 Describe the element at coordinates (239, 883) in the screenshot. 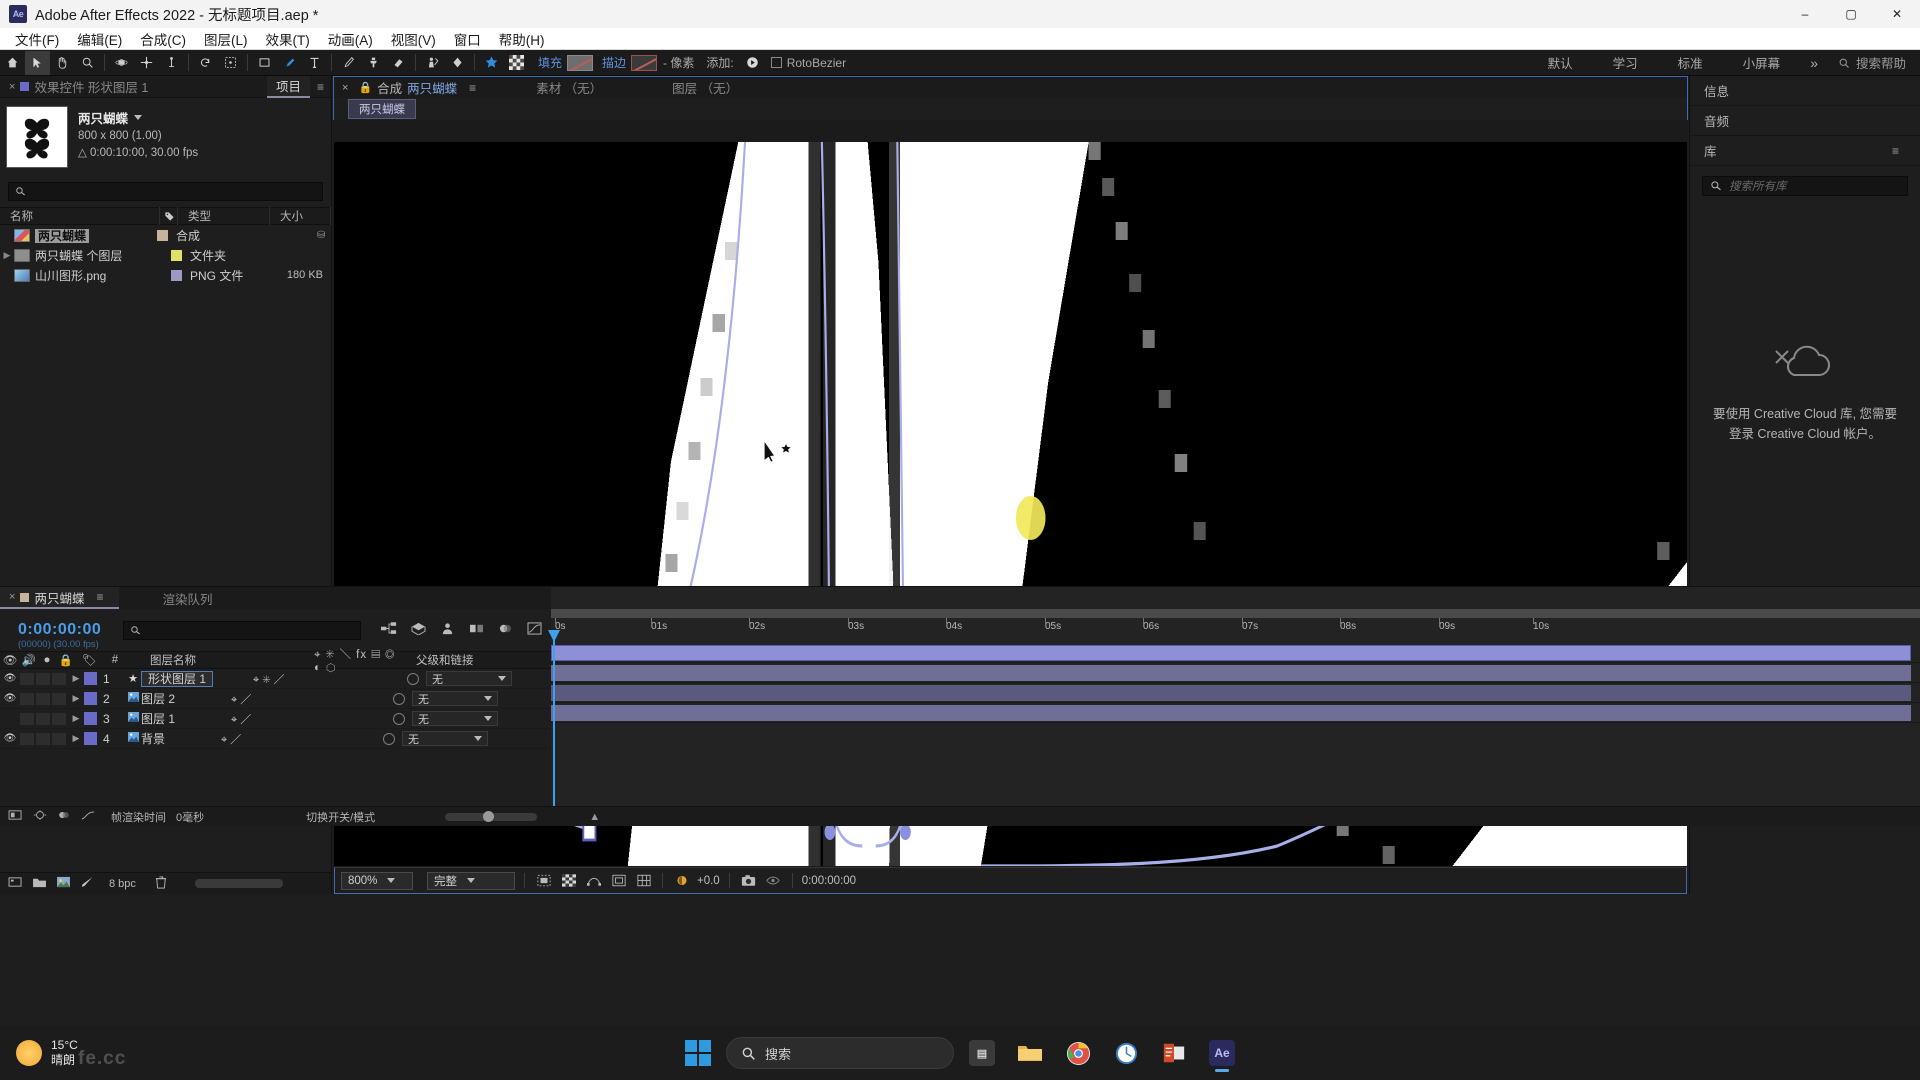

I see `project-scroll-thumb` at that location.